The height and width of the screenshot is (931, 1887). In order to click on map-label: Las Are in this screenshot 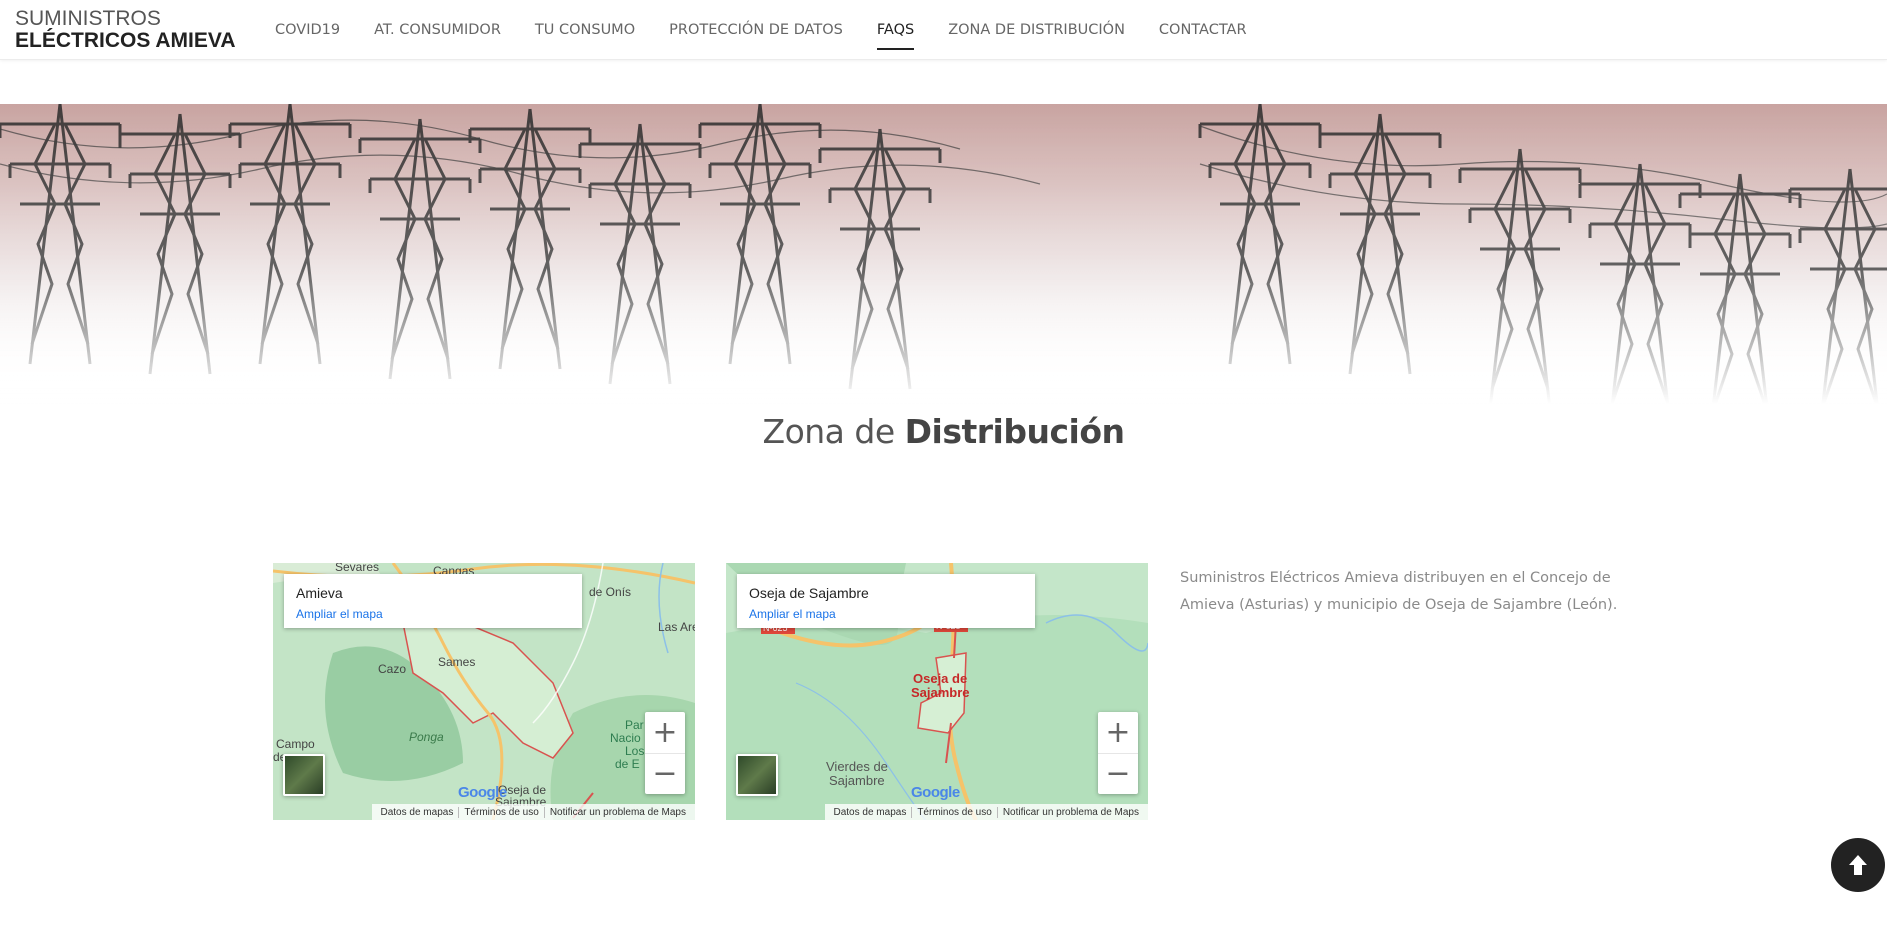, I will do `click(676, 627)`.